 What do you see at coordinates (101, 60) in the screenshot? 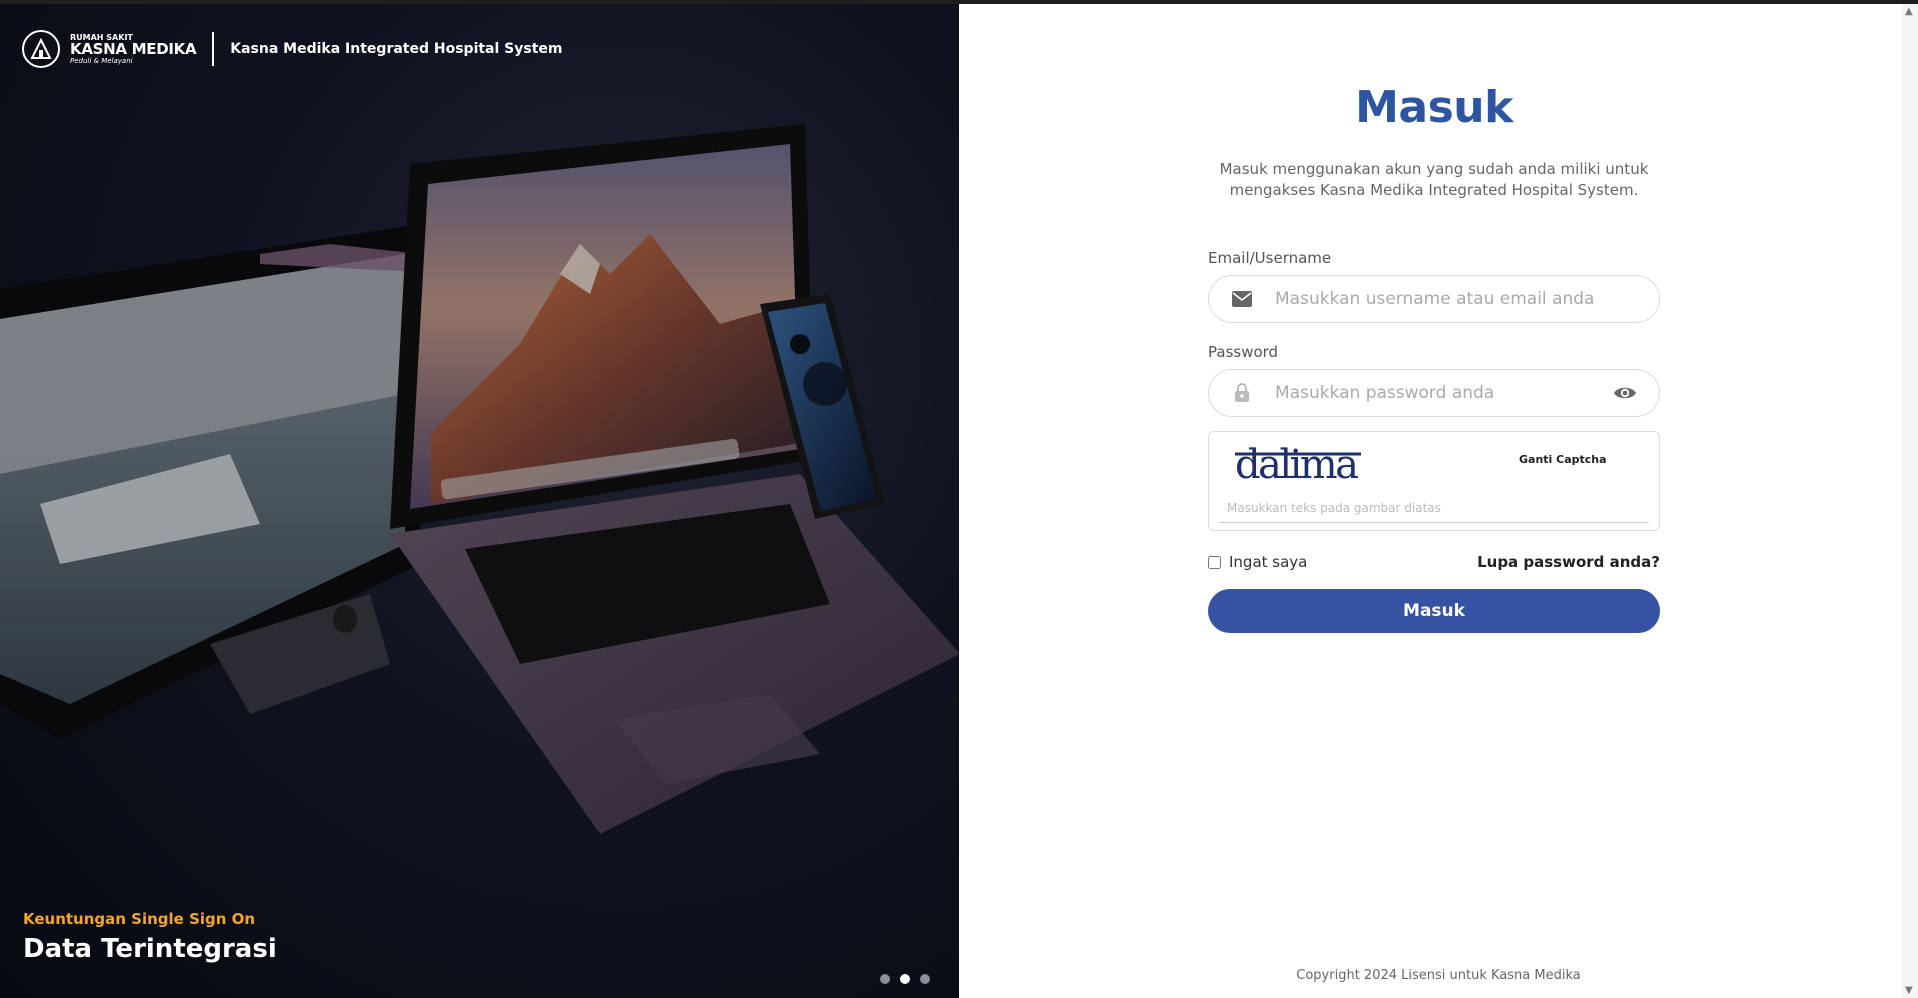
I see `logo-tagline: Peduli & Melayani` at bounding box center [101, 60].